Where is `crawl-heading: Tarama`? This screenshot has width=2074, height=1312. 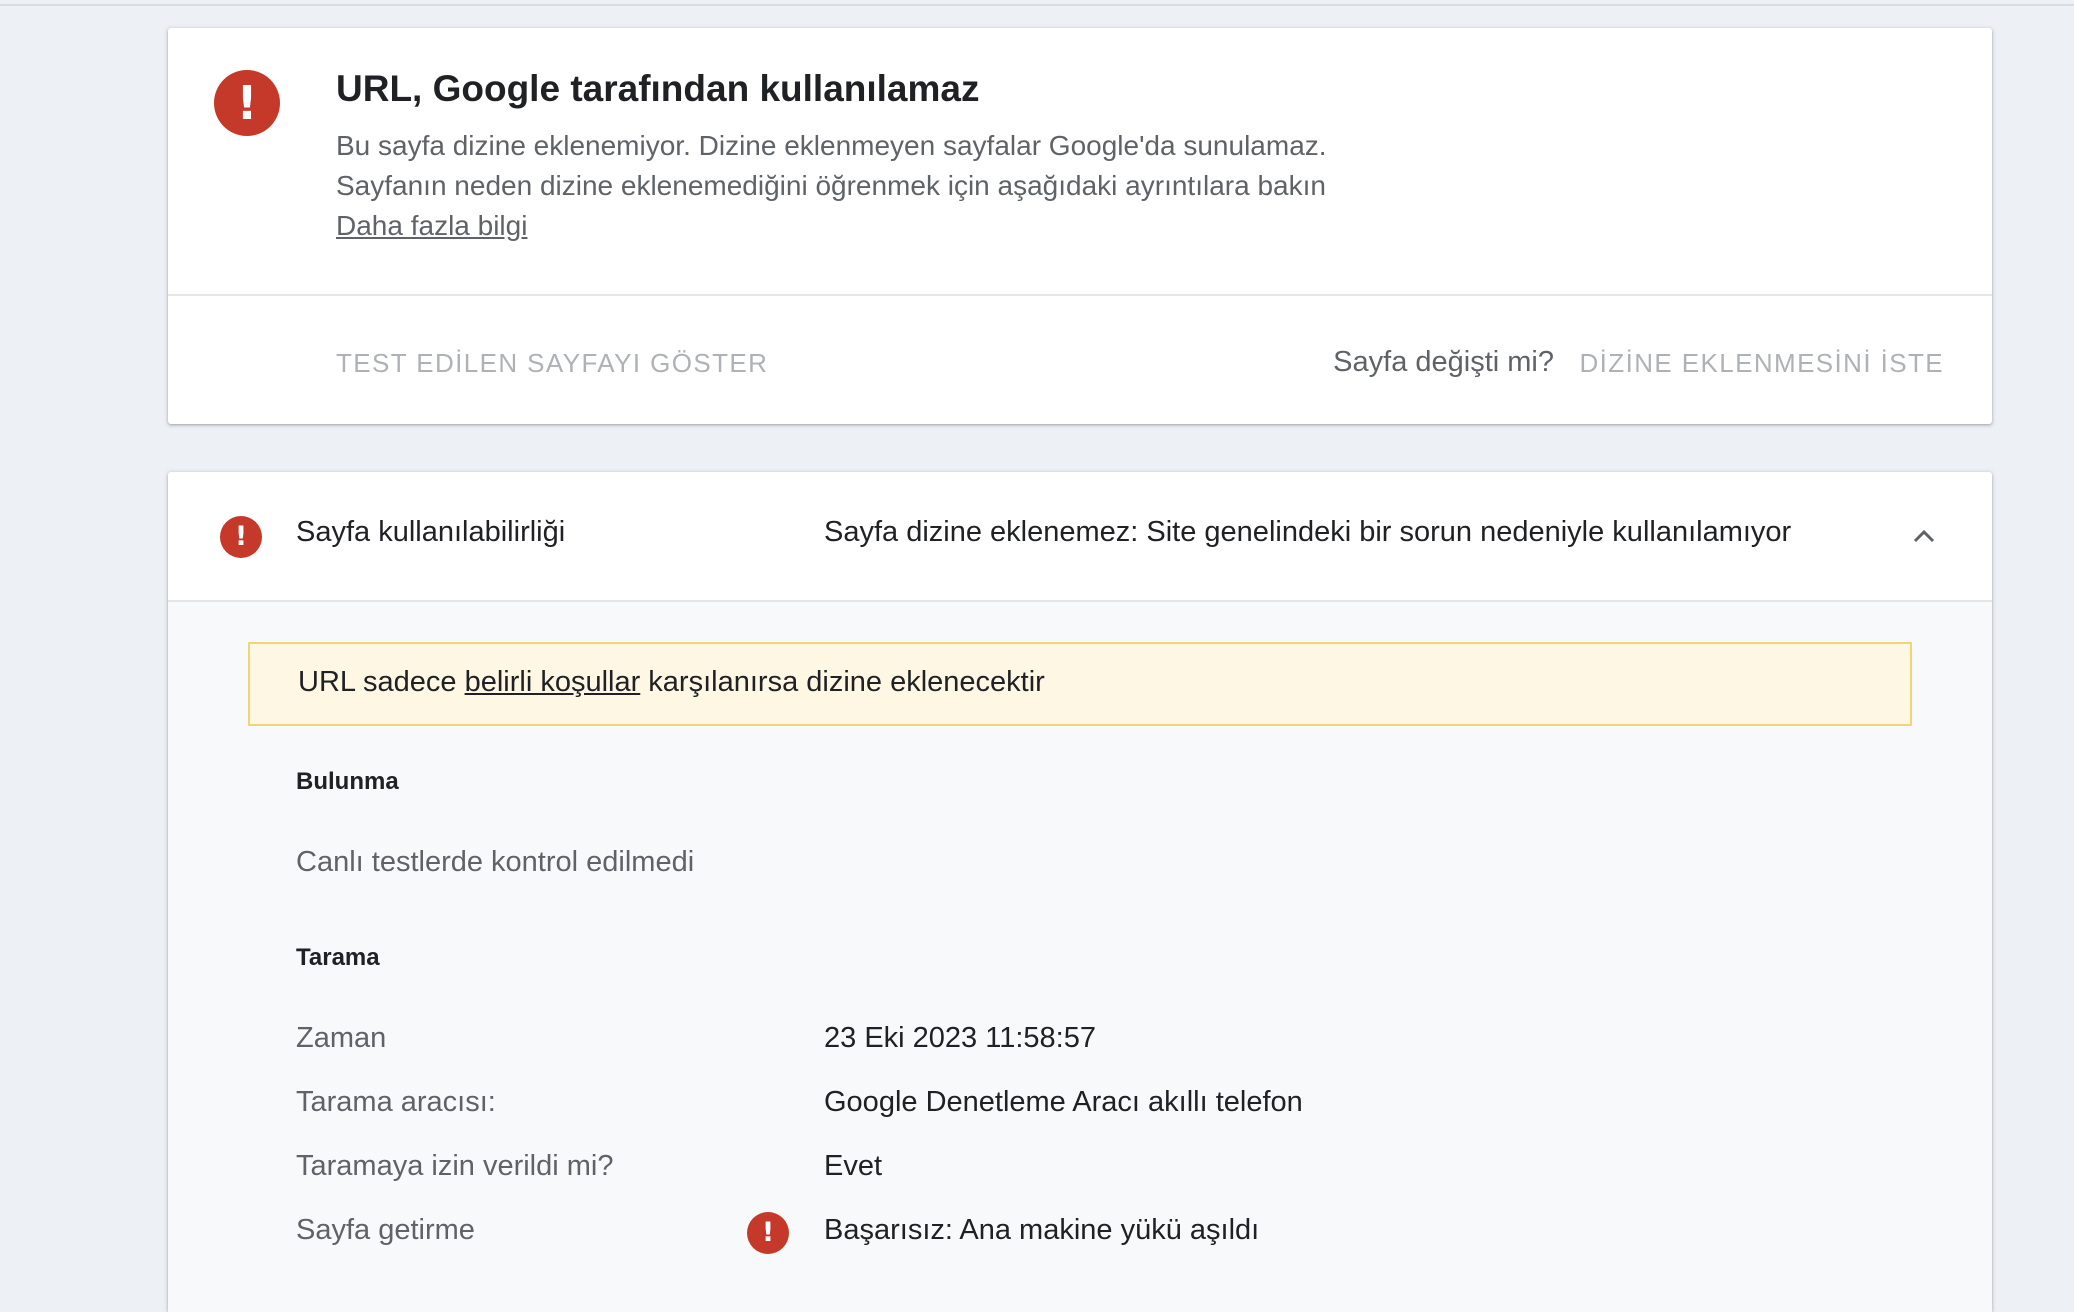 crawl-heading: Tarama is located at coordinates (338, 957).